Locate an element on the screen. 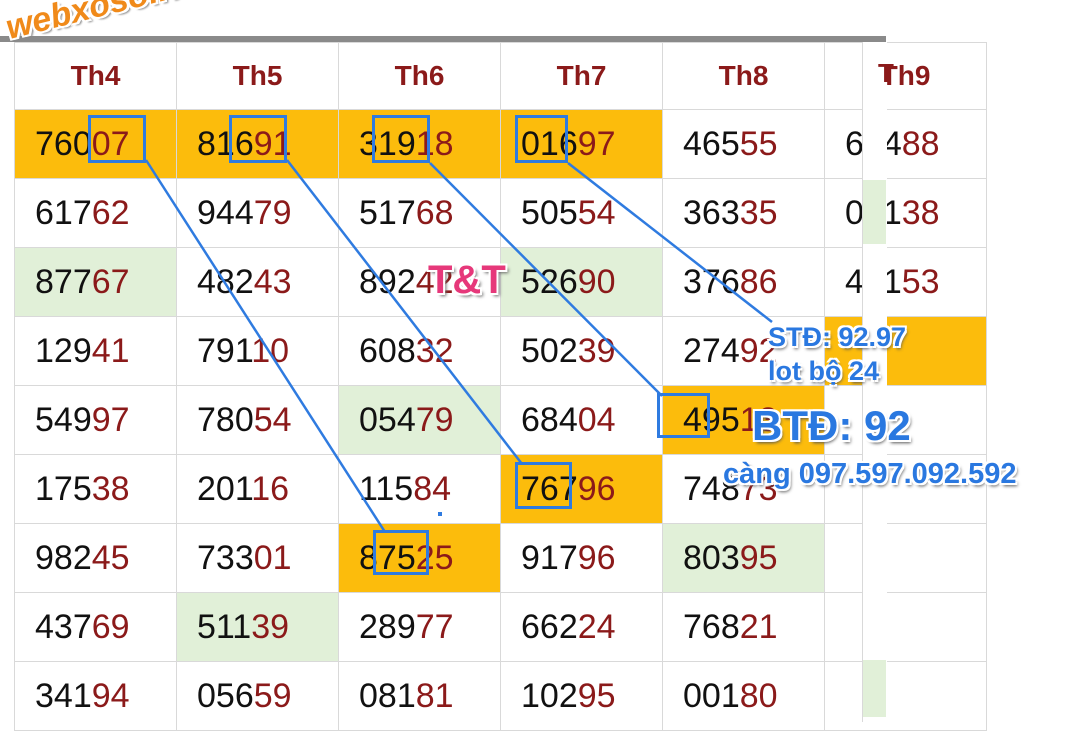 This screenshot has height=731, width=1080. number-cell: 28977 is located at coordinates (419, 627).